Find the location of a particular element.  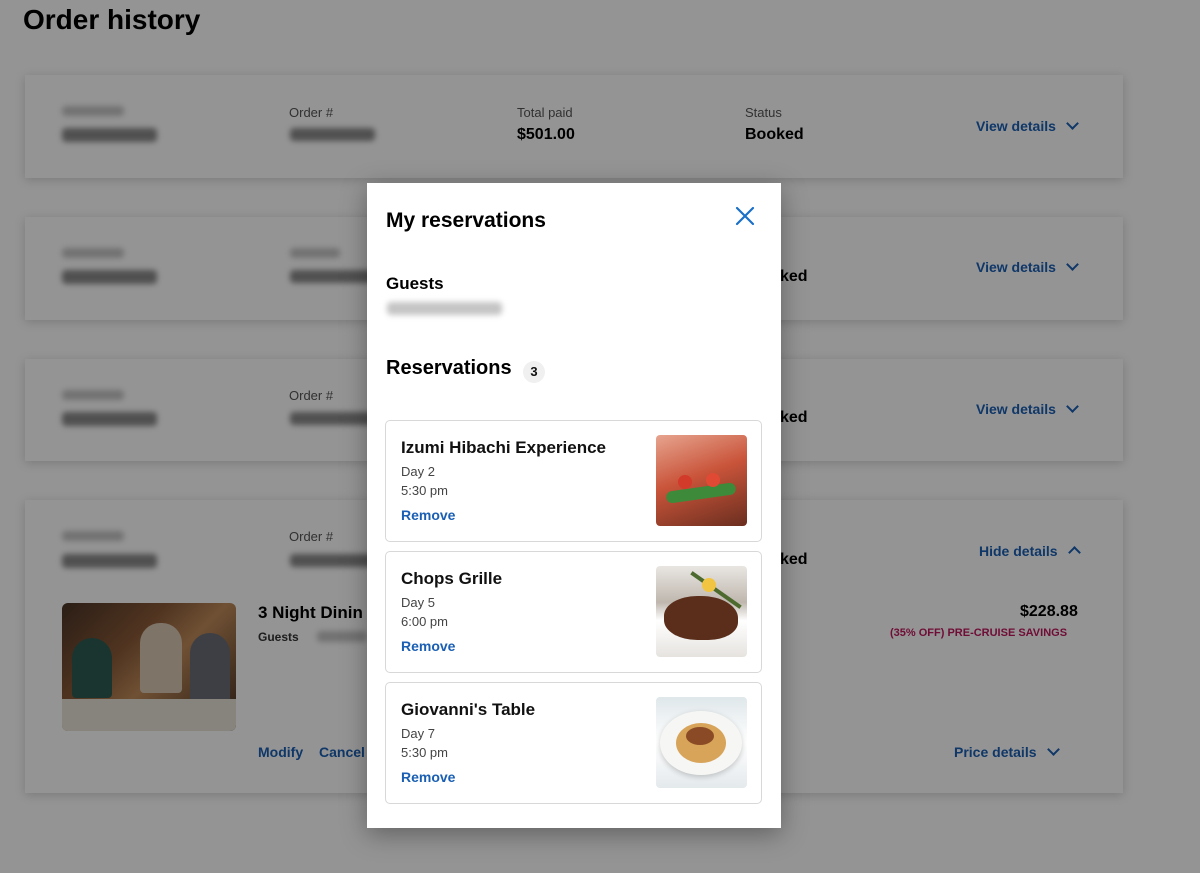

reservation-card: Chops Grille Day 5 6:00 pm Remove is located at coordinates (573, 612).